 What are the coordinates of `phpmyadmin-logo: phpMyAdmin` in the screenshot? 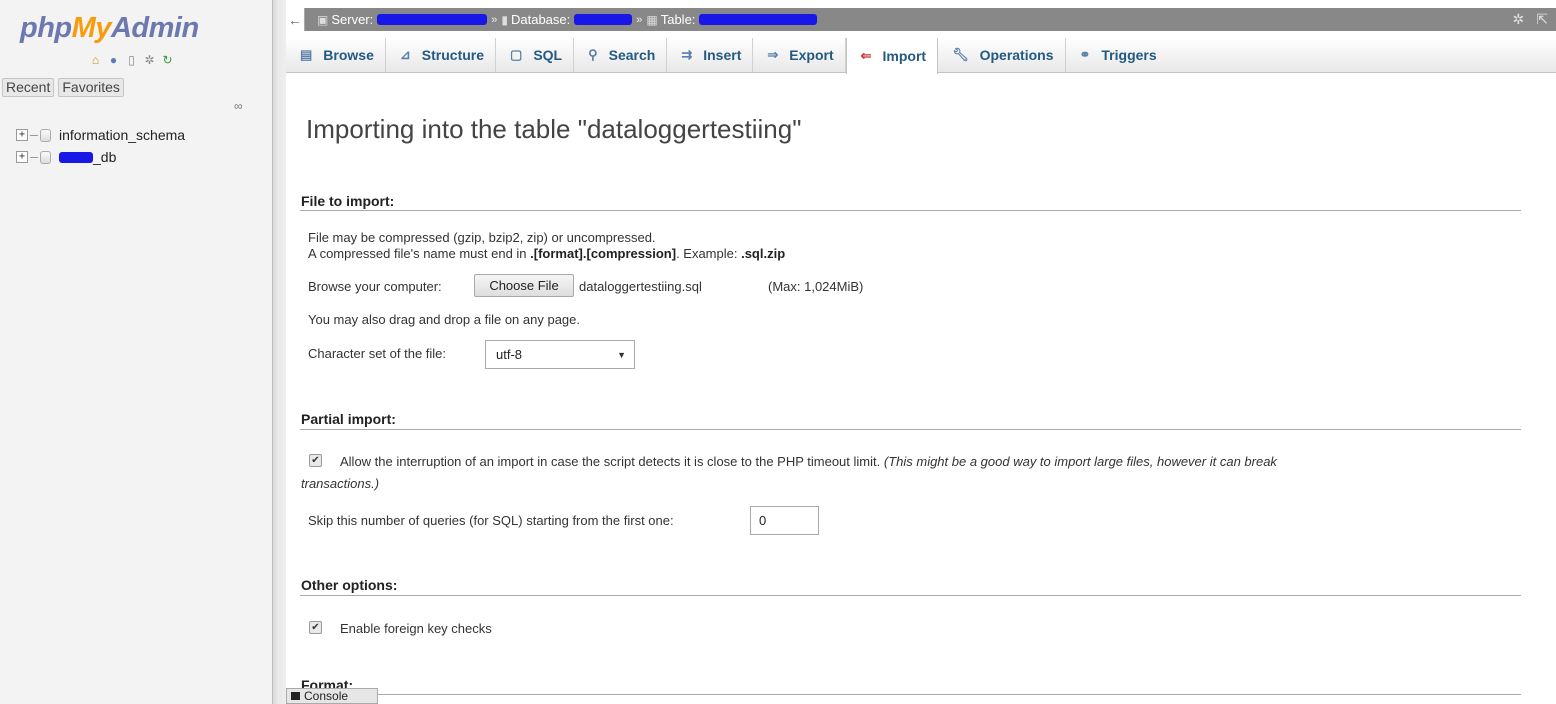 It's located at (109, 28).